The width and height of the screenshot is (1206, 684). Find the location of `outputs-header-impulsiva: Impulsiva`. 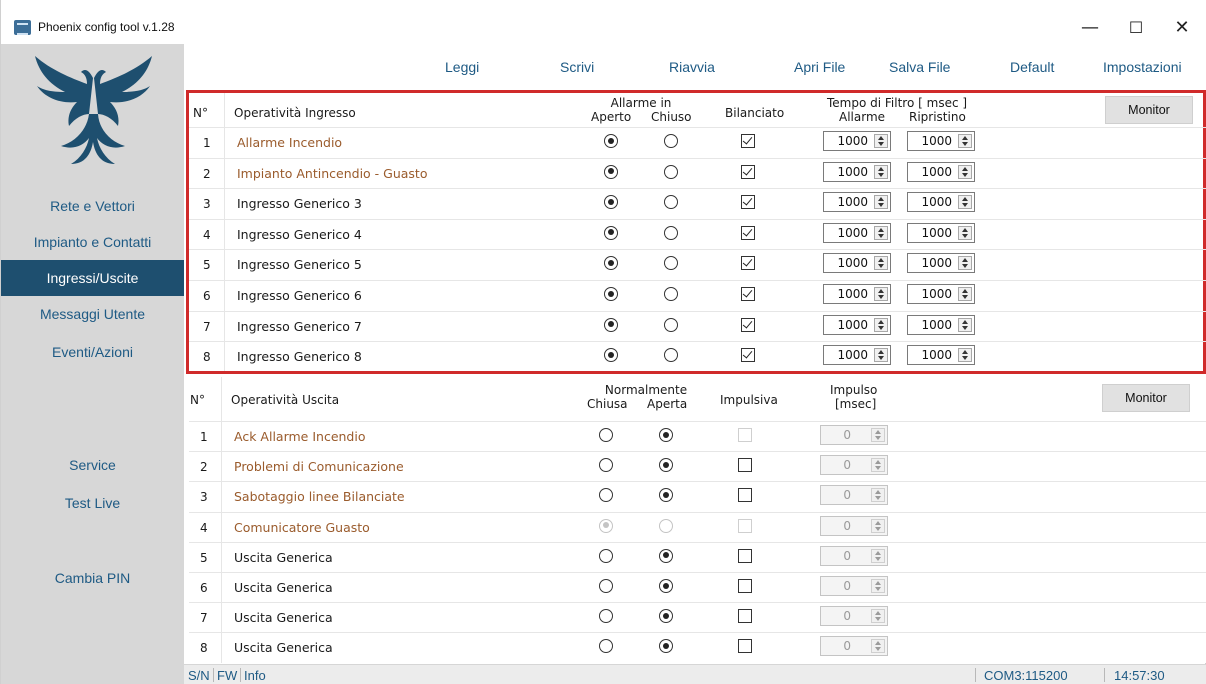

outputs-header-impulsiva: Impulsiva is located at coordinates (749, 400).